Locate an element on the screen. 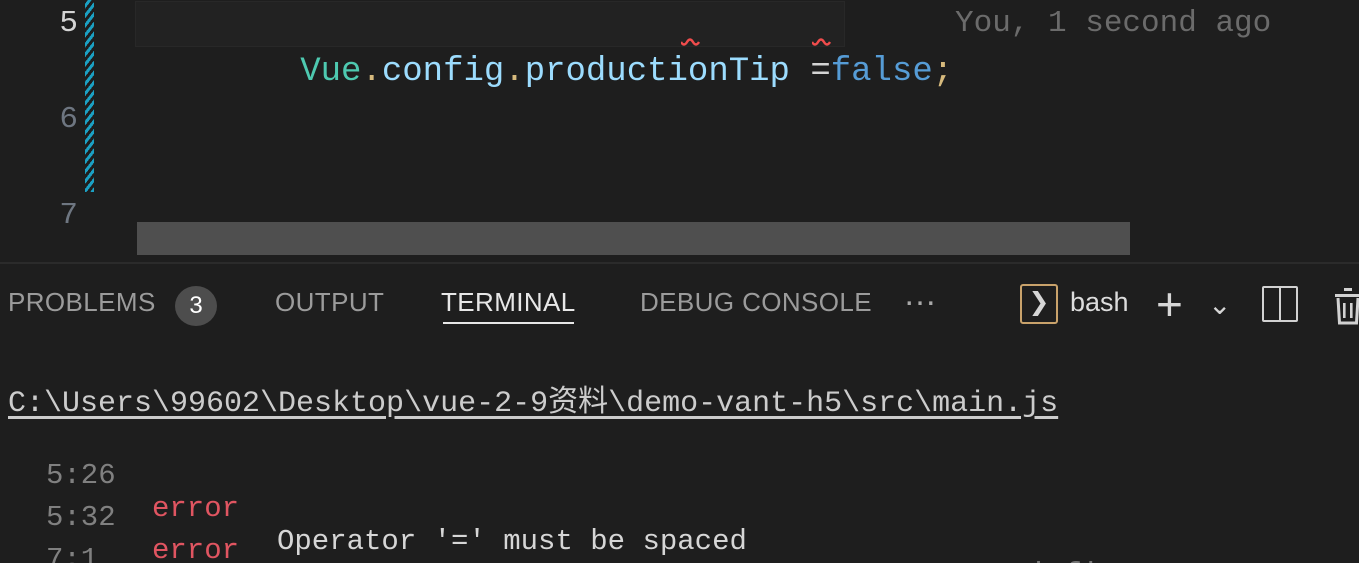 Image resolution: width=1359 pixels, height=563 pixels. tab-debug-console: DEBUG CONSOLE is located at coordinates (756, 300).